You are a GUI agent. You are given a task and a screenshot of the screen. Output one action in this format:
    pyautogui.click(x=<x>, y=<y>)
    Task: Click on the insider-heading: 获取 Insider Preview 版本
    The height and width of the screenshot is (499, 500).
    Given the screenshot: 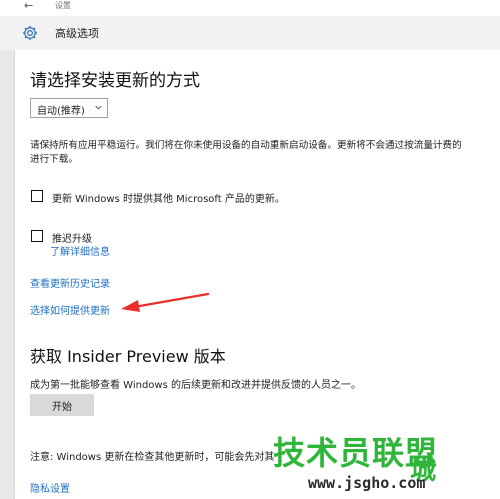 What is the action you would take?
    pyautogui.click(x=128, y=356)
    